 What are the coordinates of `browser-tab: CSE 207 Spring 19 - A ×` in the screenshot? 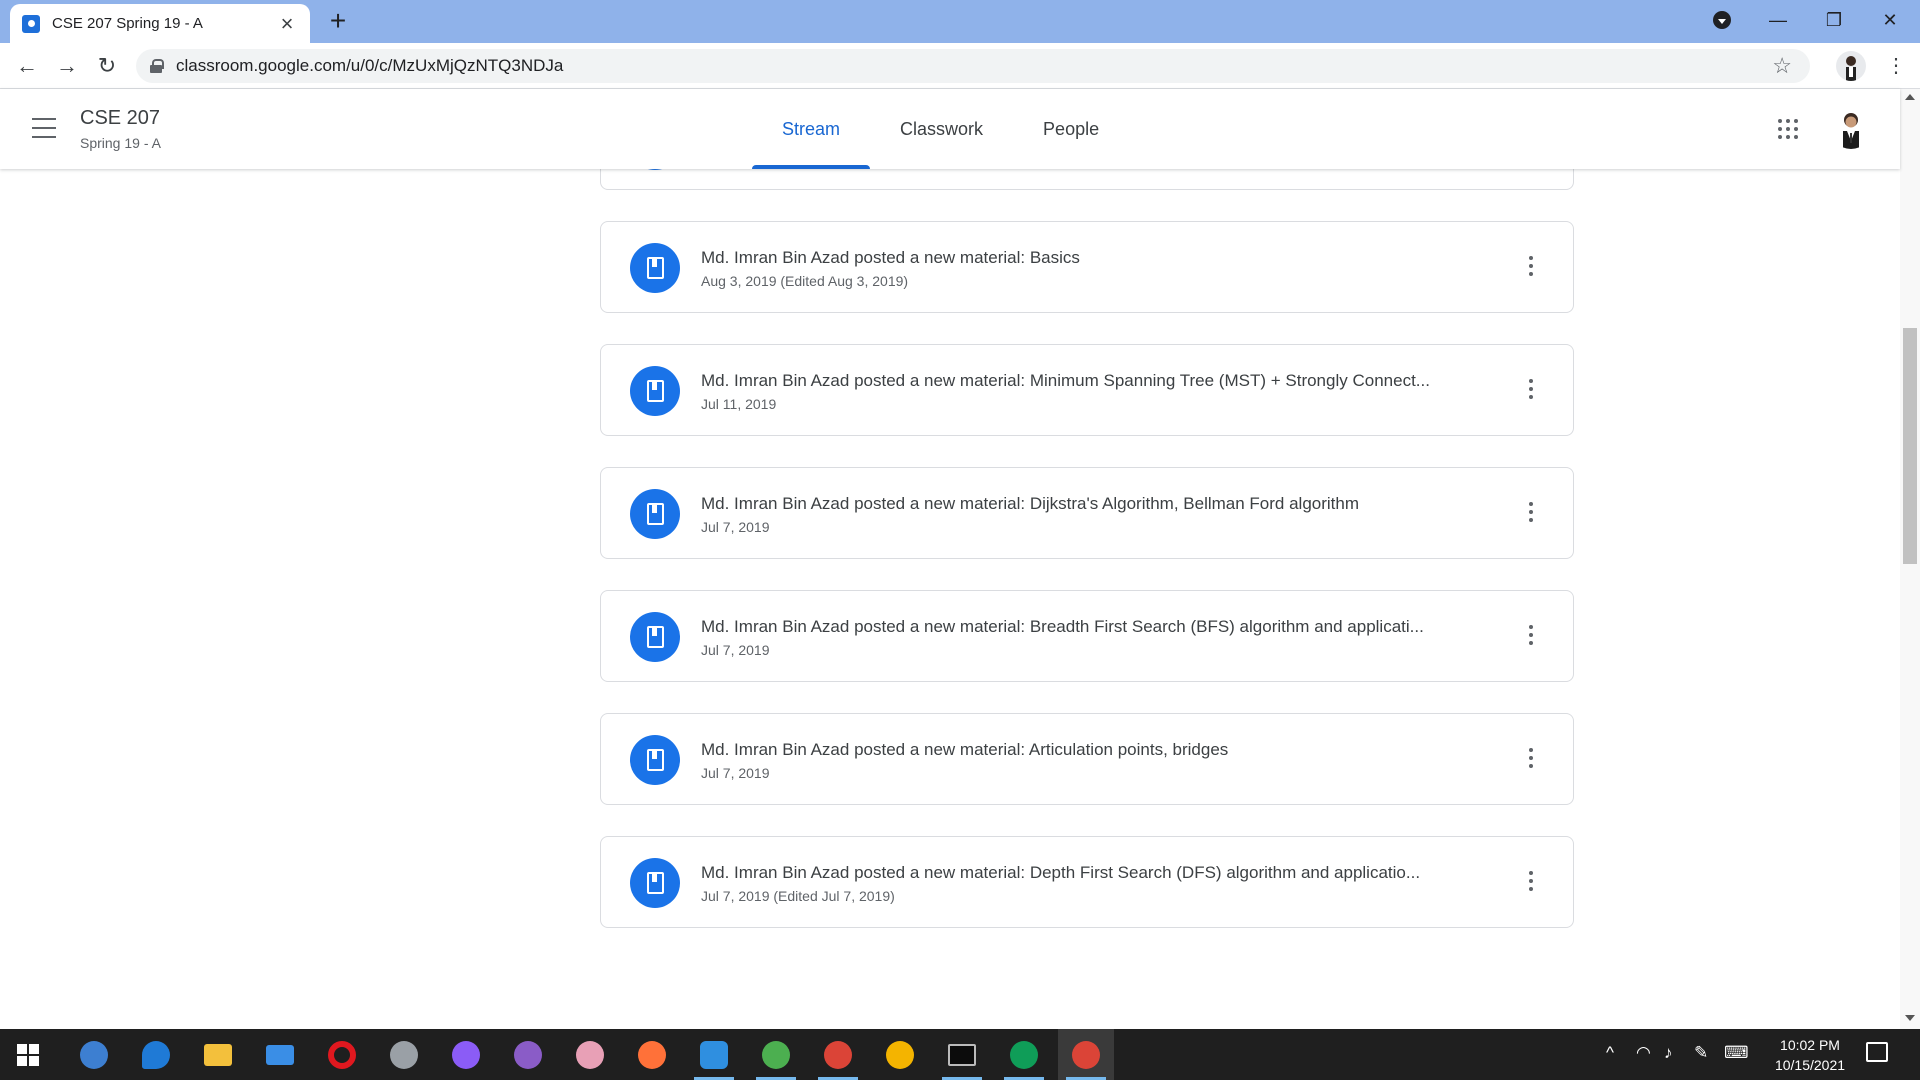 It's located at (160, 23).